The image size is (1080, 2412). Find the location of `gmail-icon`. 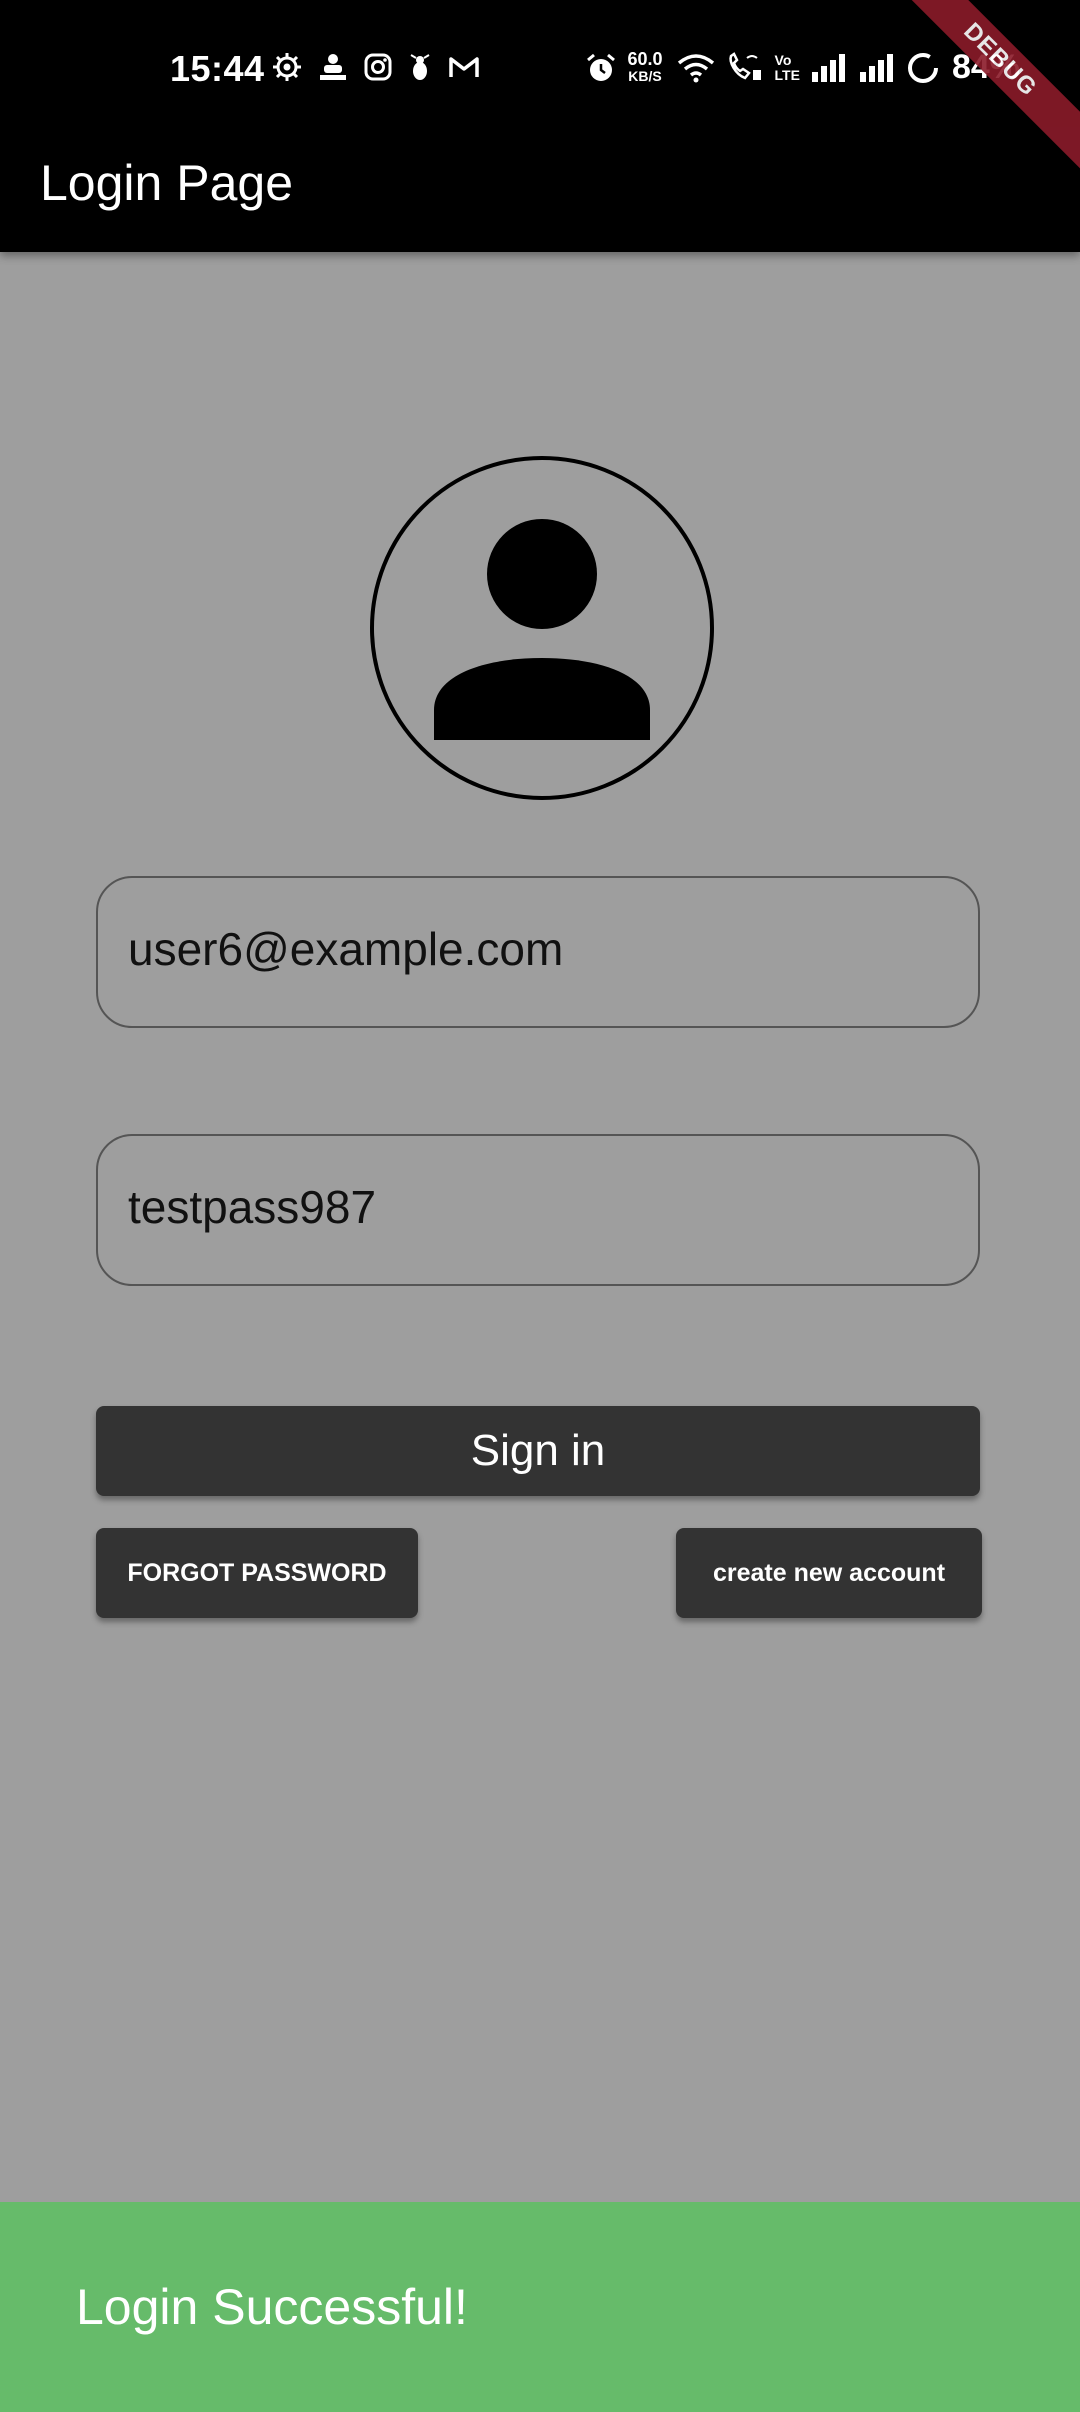

gmail-icon is located at coordinates (464, 67).